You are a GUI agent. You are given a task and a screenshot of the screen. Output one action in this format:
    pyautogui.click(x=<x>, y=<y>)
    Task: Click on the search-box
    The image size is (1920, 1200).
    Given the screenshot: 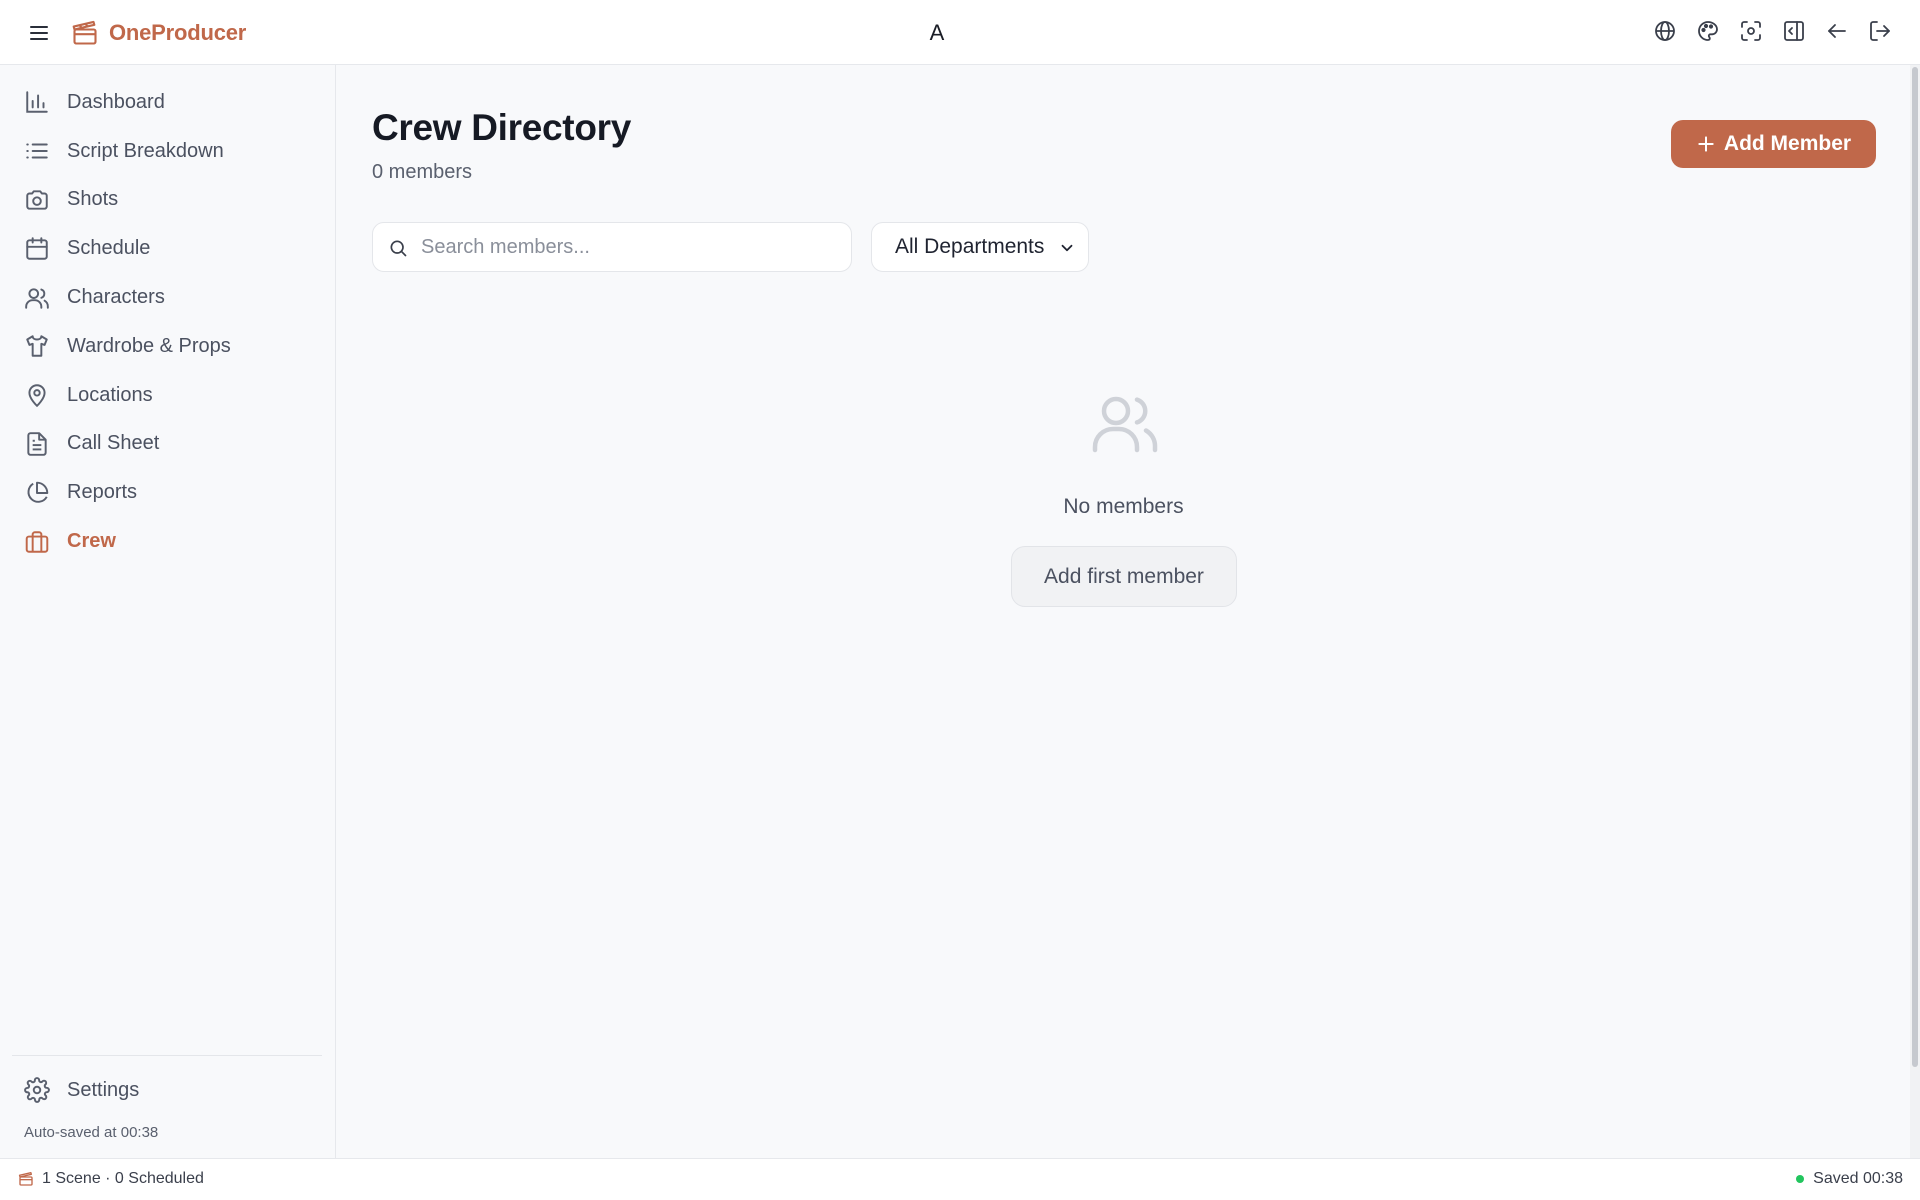 What is the action you would take?
    pyautogui.click(x=612, y=247)
    